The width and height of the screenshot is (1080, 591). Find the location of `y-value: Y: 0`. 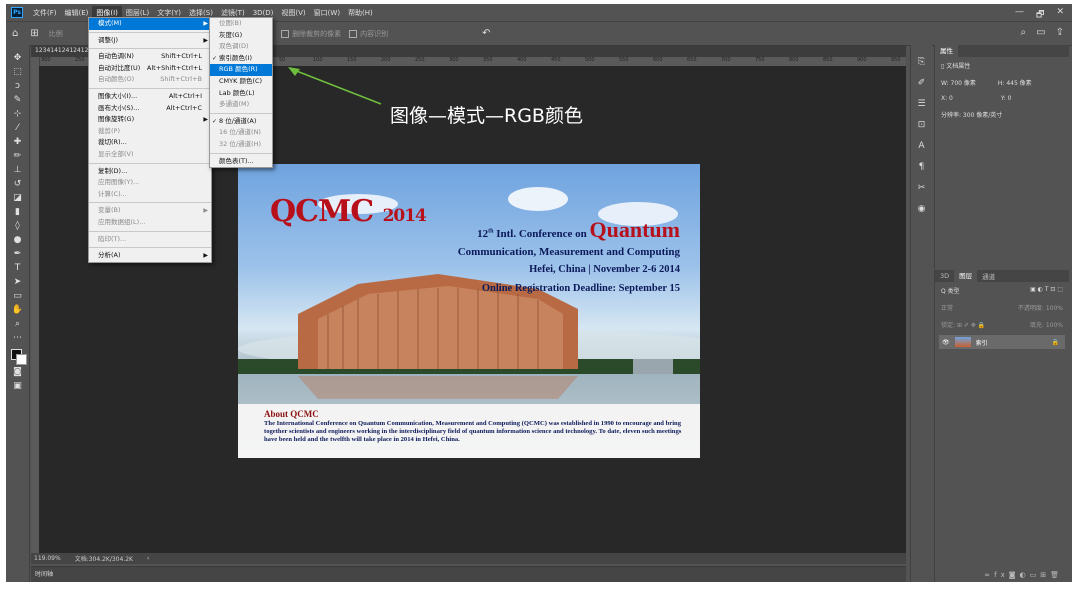

y-value: Y: 0 is located at coordinates (1006, 98).